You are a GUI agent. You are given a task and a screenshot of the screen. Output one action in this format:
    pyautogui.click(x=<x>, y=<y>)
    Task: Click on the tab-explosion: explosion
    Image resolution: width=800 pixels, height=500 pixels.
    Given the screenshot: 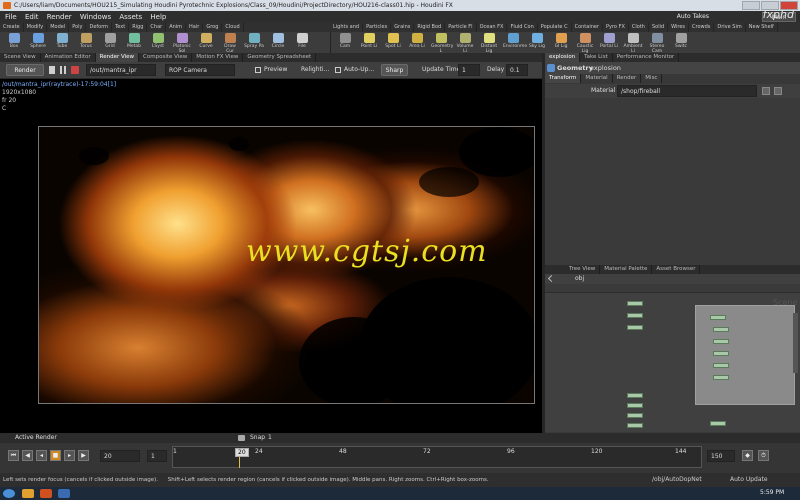 What is the action you would take?
    pyautogui.click(x=563, y=57)
    